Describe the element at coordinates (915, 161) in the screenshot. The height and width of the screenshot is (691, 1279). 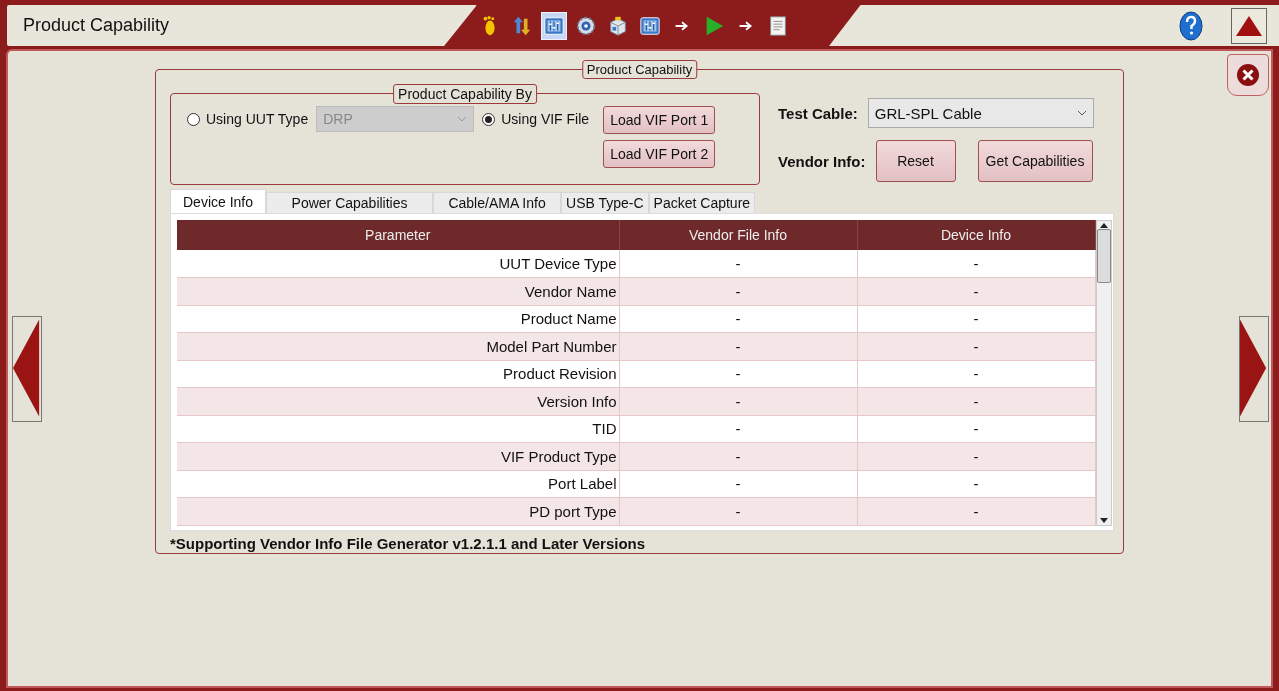
I see `reset-button: Reset` at that location.